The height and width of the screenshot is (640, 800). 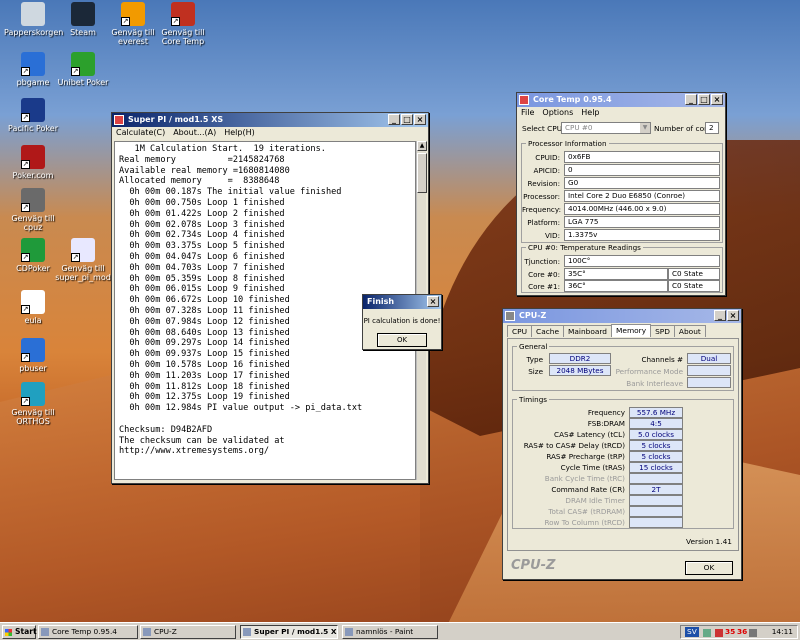 What do you see at coordinates (589, 434) in the screenshot?
I see `timing-label: CAS# Latency (tCL)` at bounding box center [589, 434].